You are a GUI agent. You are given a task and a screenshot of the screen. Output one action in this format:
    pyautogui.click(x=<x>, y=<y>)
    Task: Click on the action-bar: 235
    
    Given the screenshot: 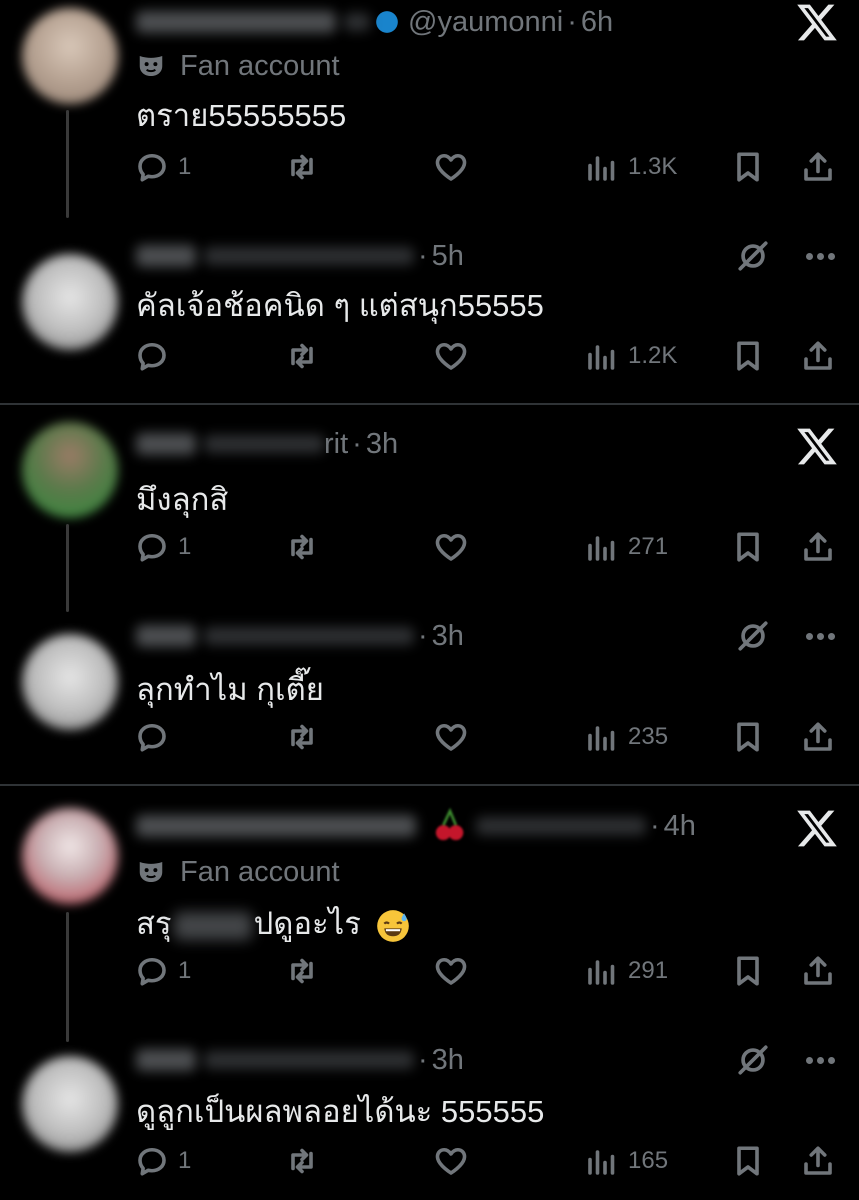 What is the action you would take?
    pyautogui.click(x=429, y=737)
    